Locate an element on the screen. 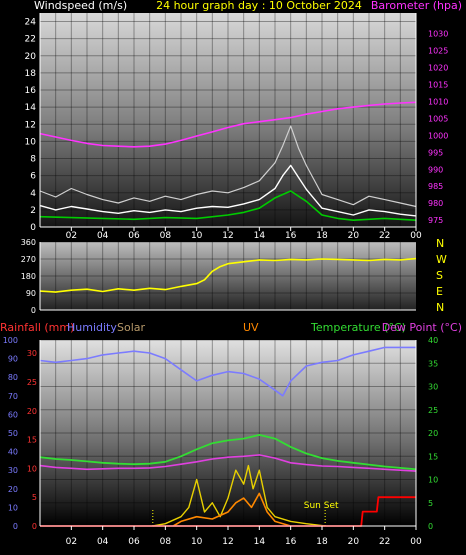 This screenshot has height=555, width=466. compass-labels: NWSEN is located at coordinates (441, 275).